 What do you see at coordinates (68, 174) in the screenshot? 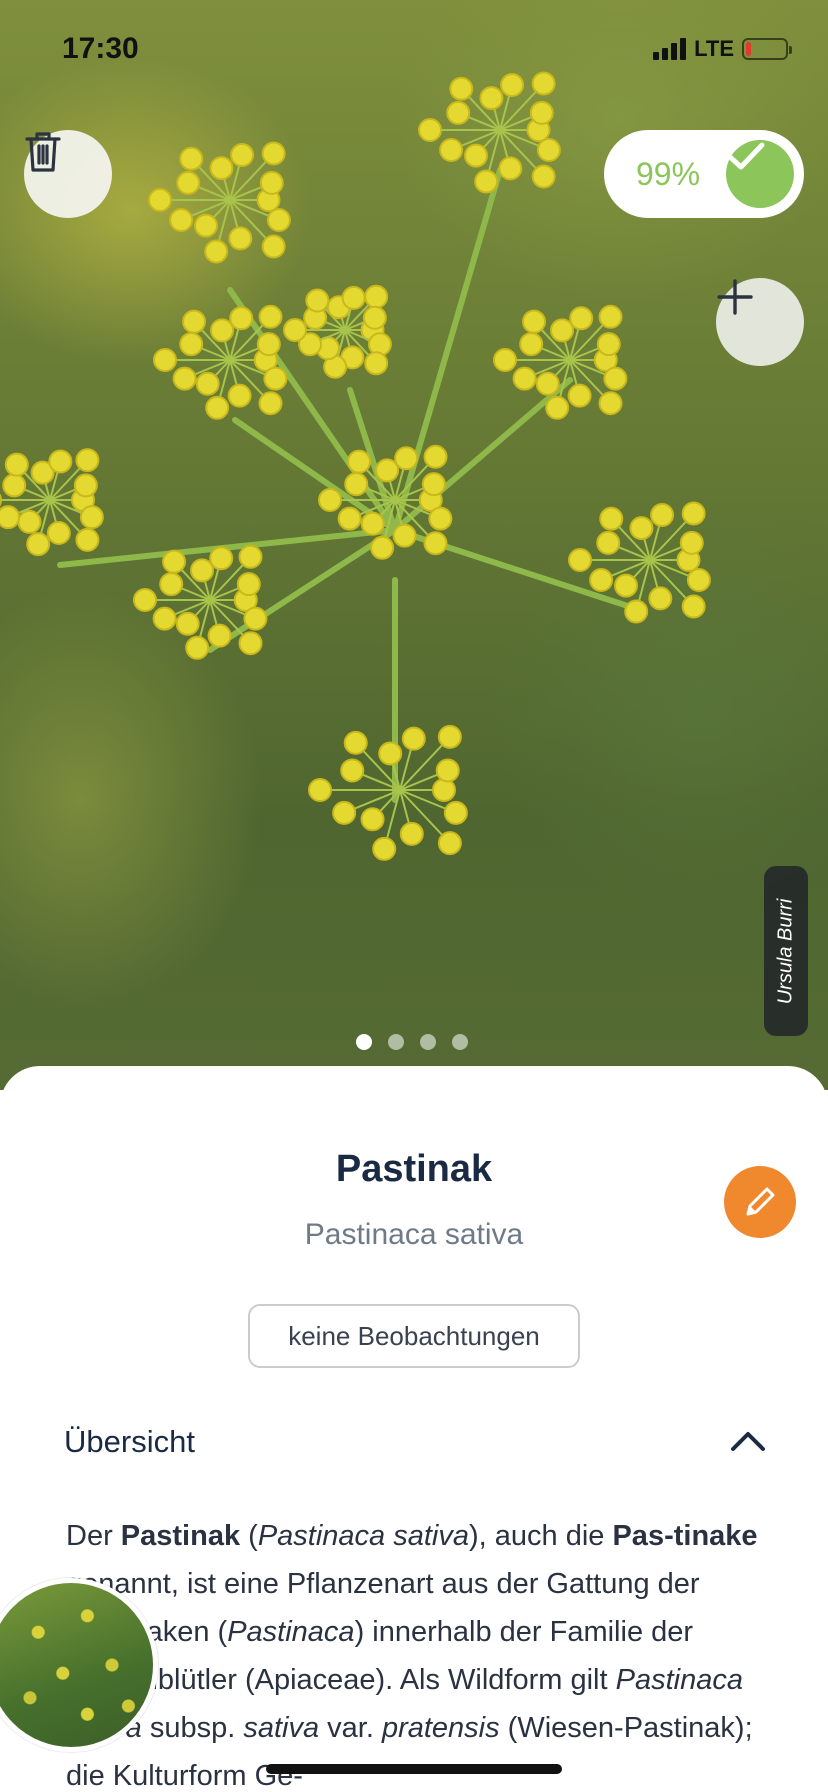
I see `delete-button` at bounding box center [68, 174].